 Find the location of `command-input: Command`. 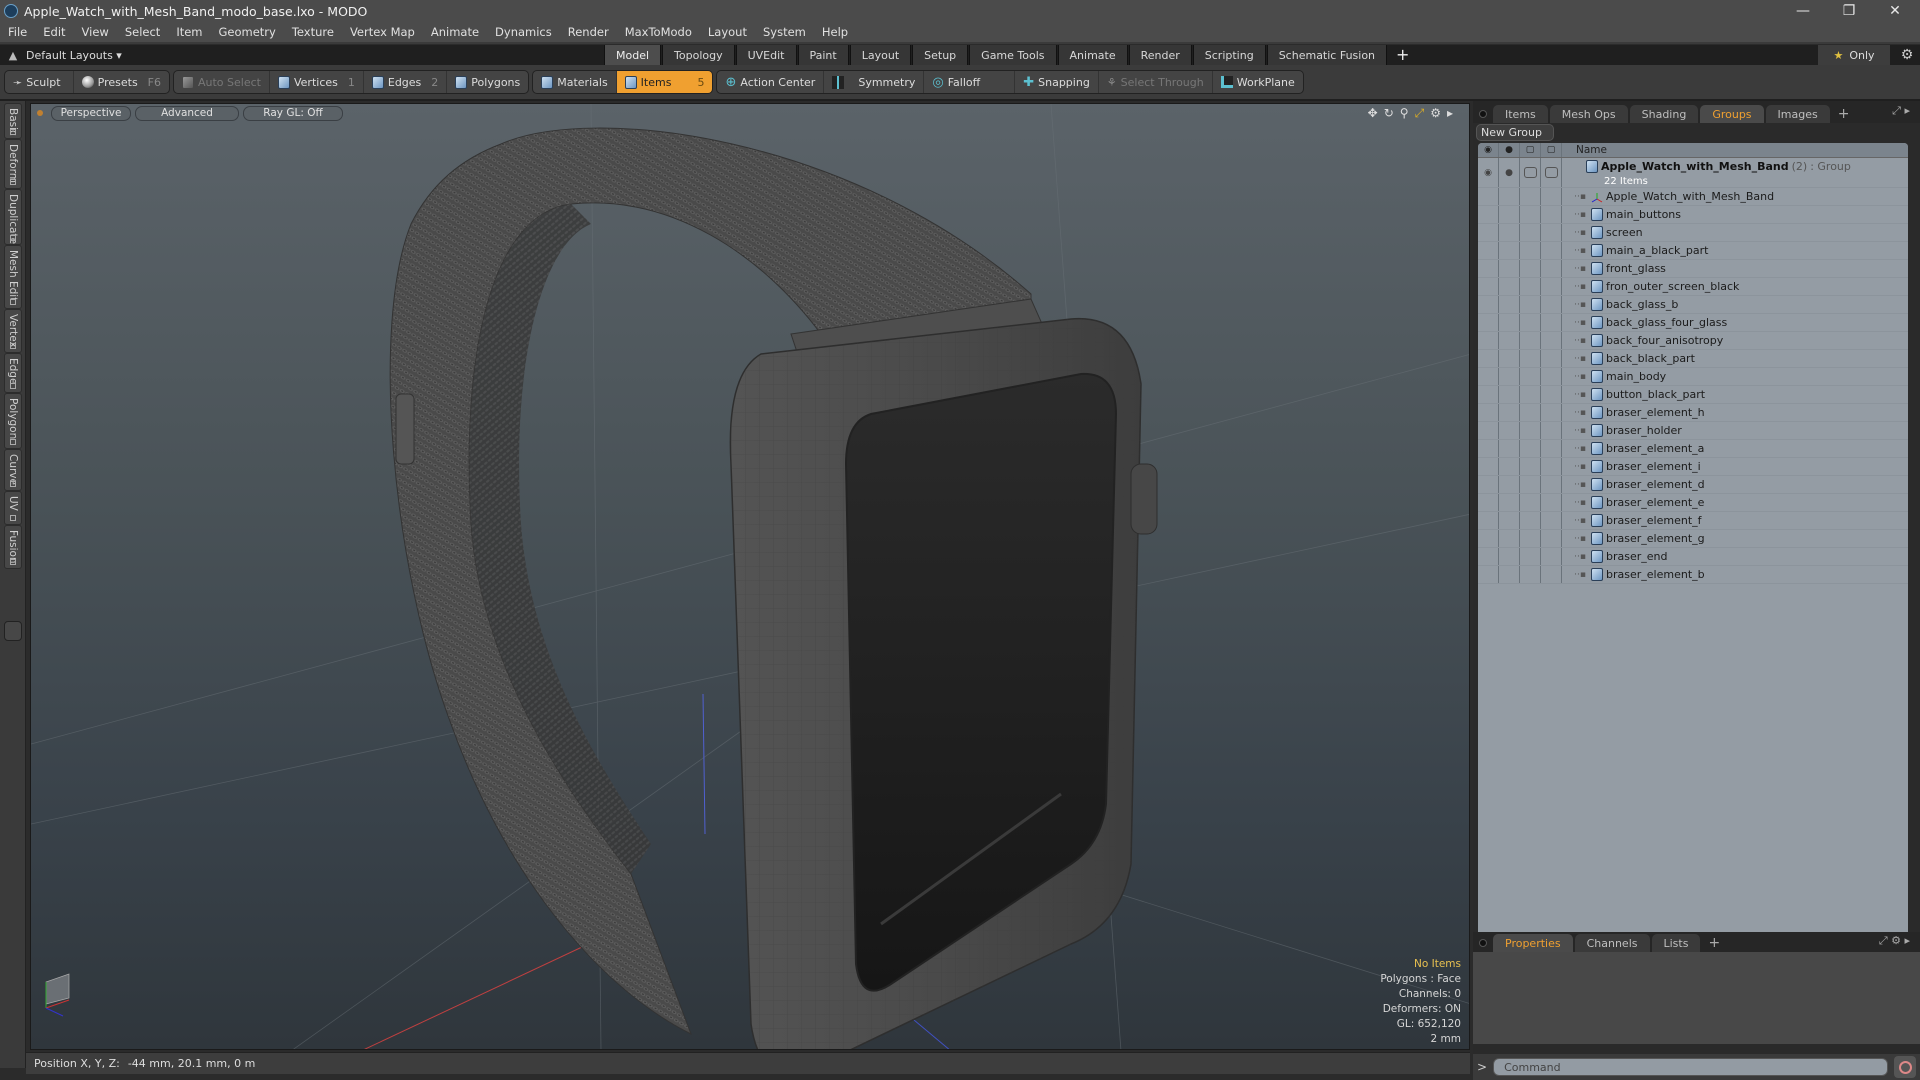

command-input: Command is located at coordinates (1691, 1067).